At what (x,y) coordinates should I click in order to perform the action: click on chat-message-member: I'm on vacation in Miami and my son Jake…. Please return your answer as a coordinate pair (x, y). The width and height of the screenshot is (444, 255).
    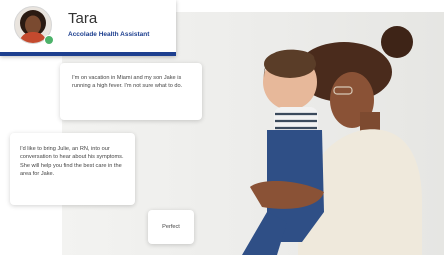
    Looking at the image, I should click on (131, 91).